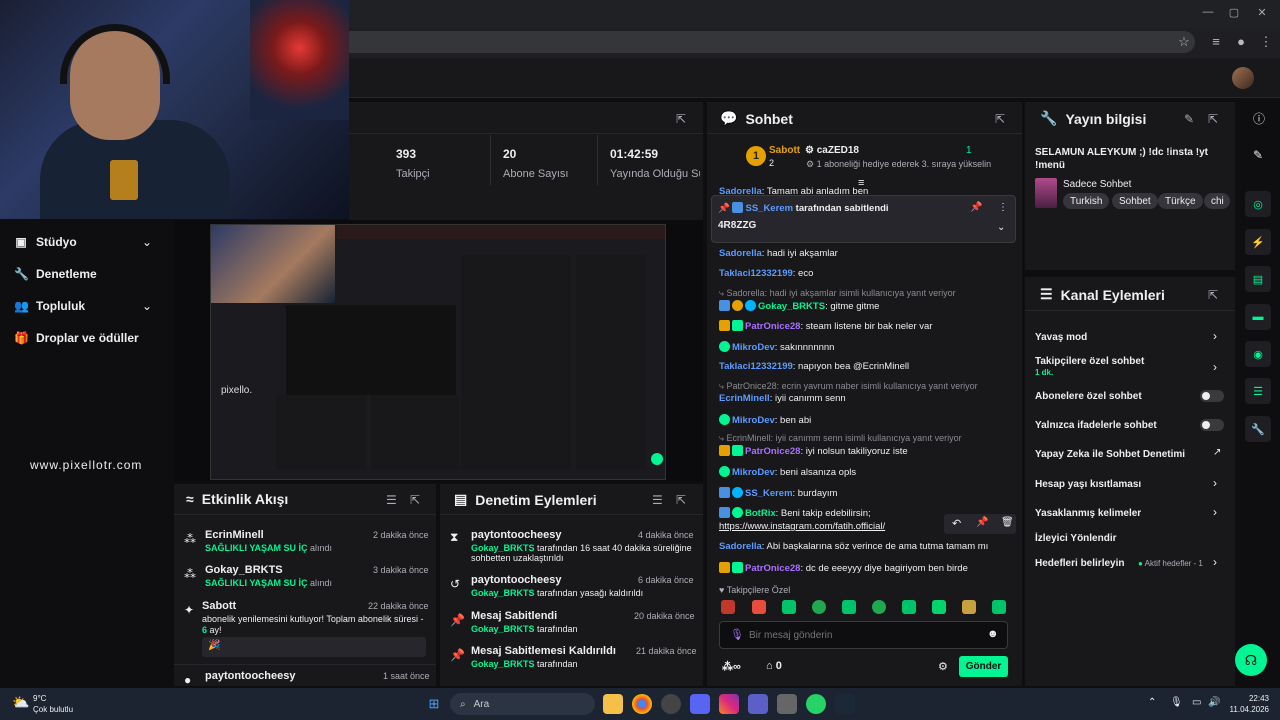 The height and width of the screenshot is (720, 1280). Describe the element at coordinates (1258, 429) in the screenshot. I see `wrench-icon: 🔧` at that location.